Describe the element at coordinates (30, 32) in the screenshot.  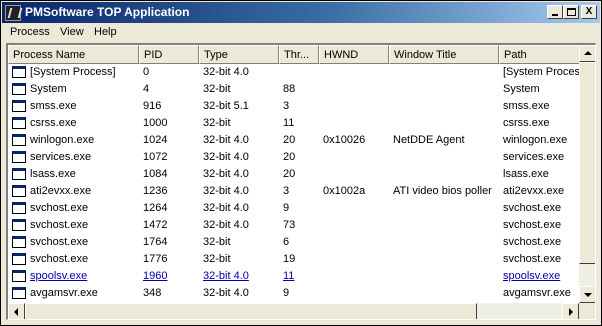
I see `menu-process: Process` at that location.